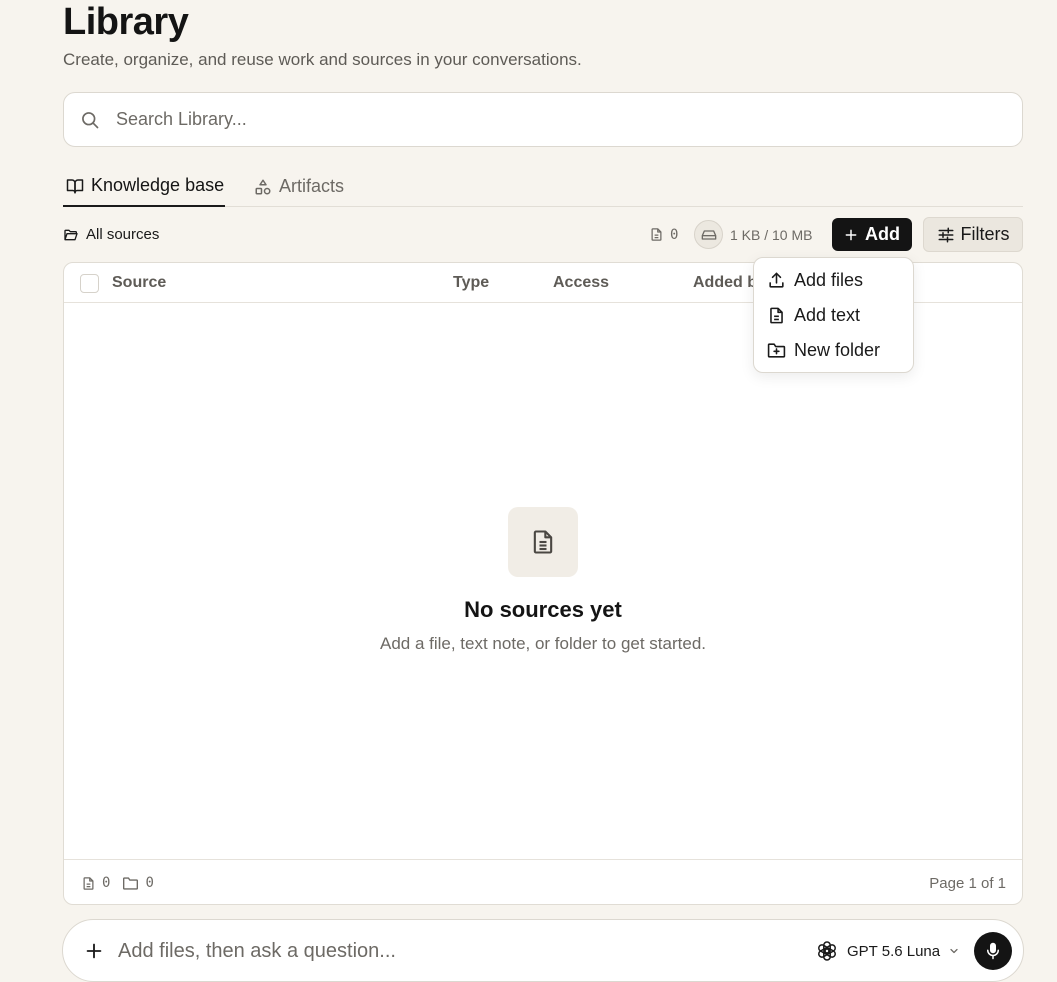  I want to click on column-header-type: Type, so click(471, 283).